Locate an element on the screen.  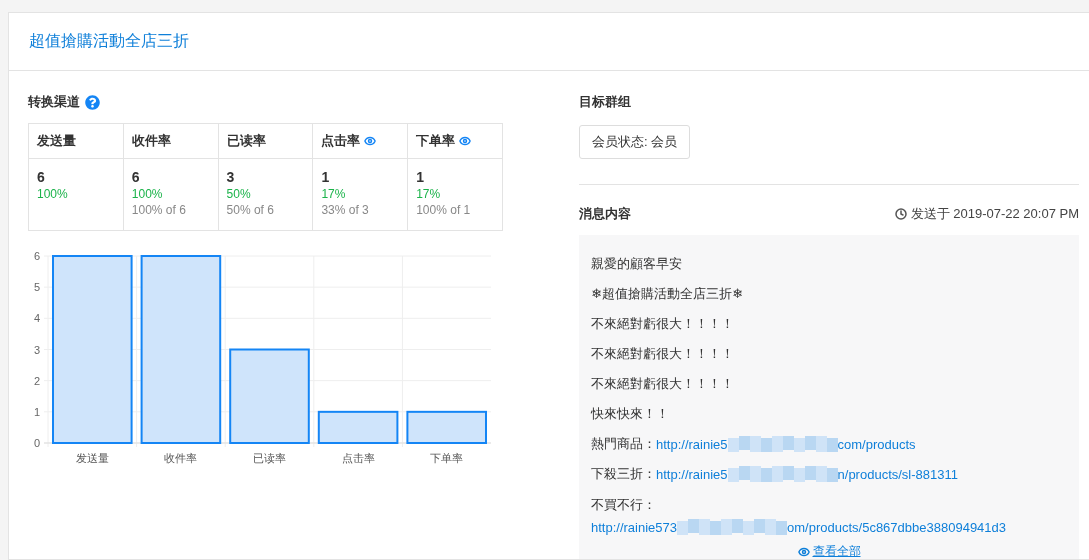
axis-tick: 5 is located at coordinates (36, 287).